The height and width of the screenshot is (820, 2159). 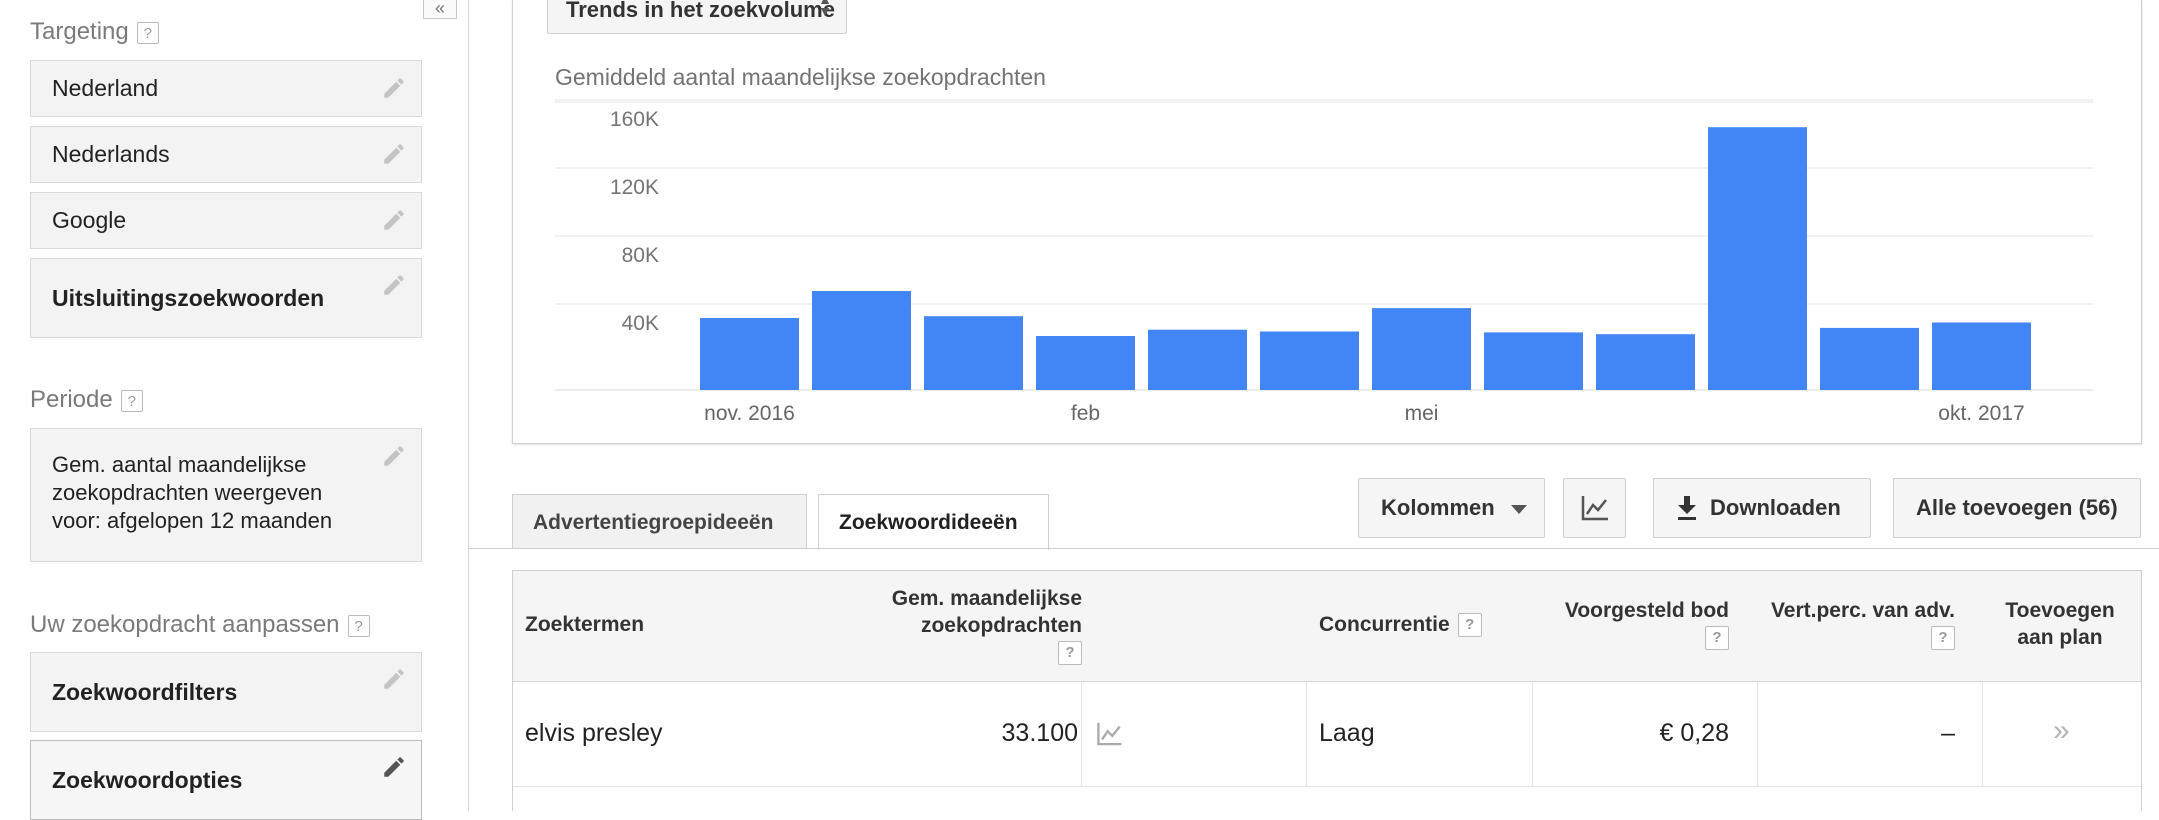 What do you see at coordinates (1314, 548) in the screenshot?
I see `tab-divider` at bounding box center [1314, 548].